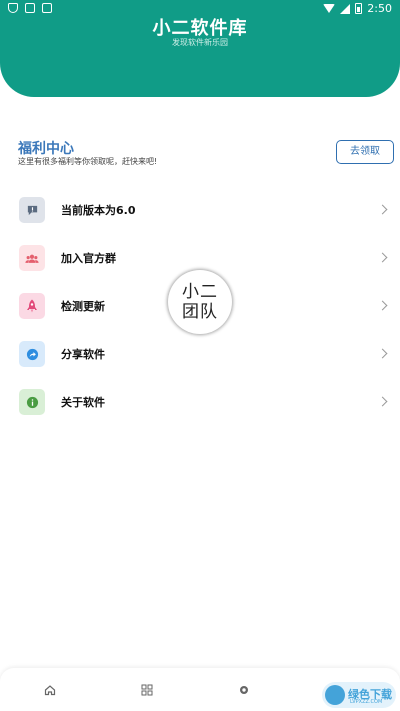 The width and height of the screenshot is (400, 711). I want to click on menu-item-version: 当前版本为6.0, so click(200, 214).